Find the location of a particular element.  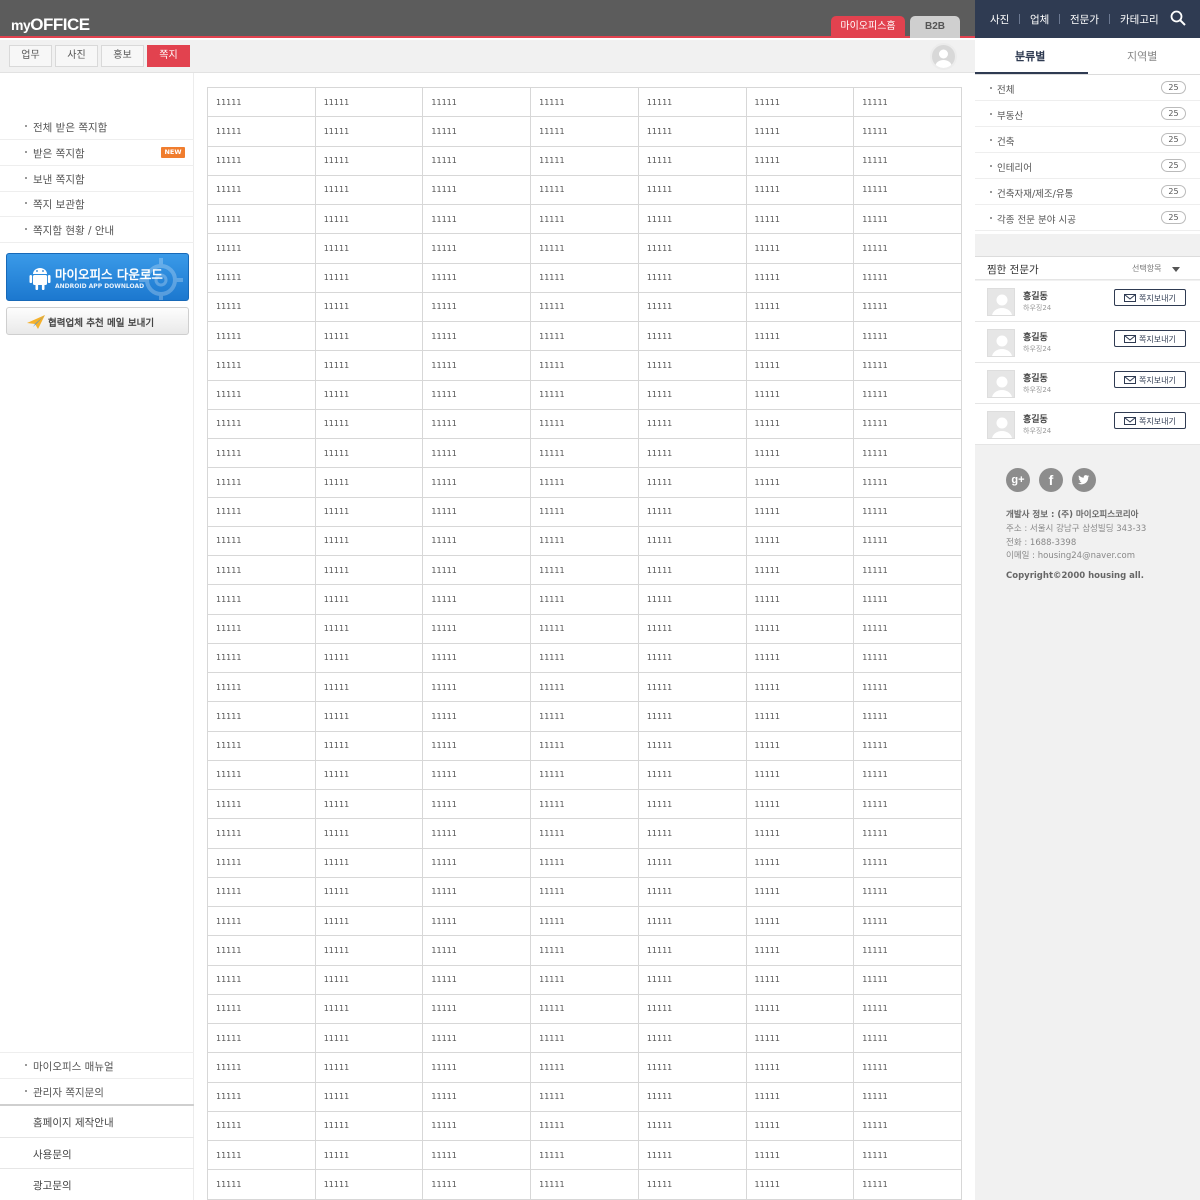

android-download-button: 마이오피스 다운로드 ANDROID APP DOWNLOAD is located at coordinates (97, 277).